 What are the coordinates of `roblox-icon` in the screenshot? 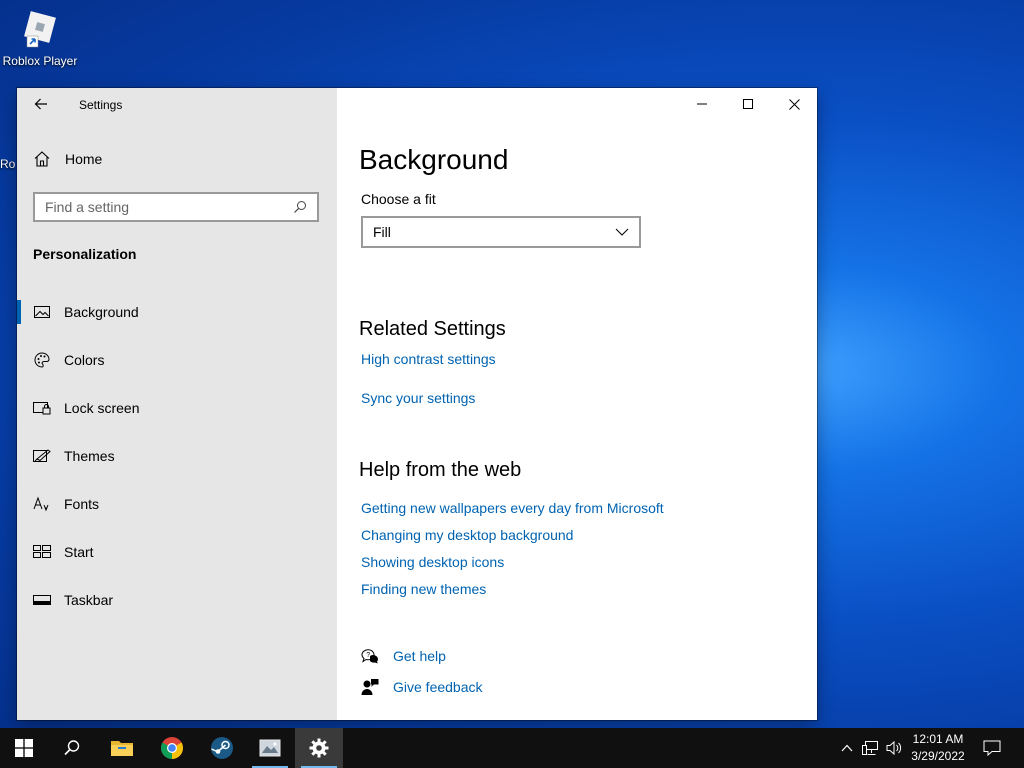 It's located at (40, 27).